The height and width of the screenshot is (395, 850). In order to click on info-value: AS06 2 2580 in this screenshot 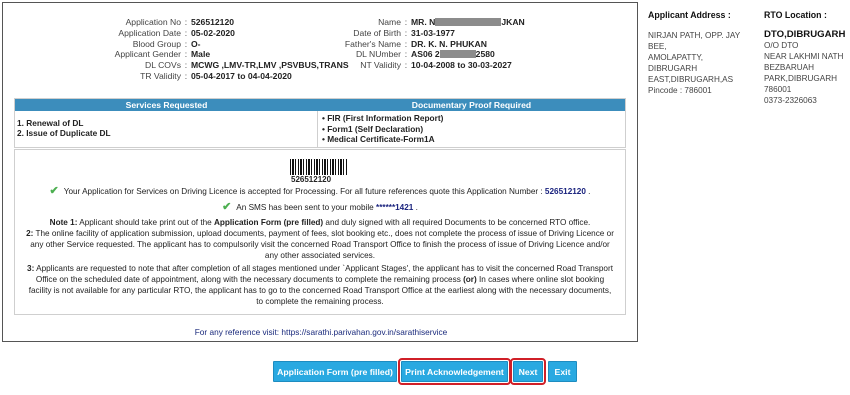, I will do `click(453, 54)`.